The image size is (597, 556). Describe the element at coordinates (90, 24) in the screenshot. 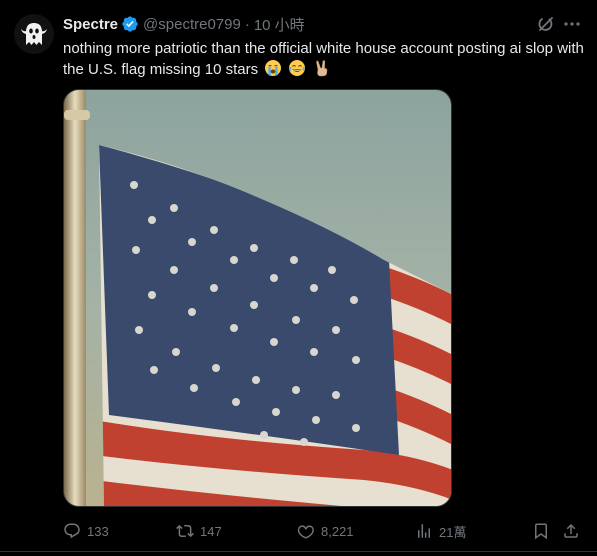

I see `author-name: Spectre` at that location.